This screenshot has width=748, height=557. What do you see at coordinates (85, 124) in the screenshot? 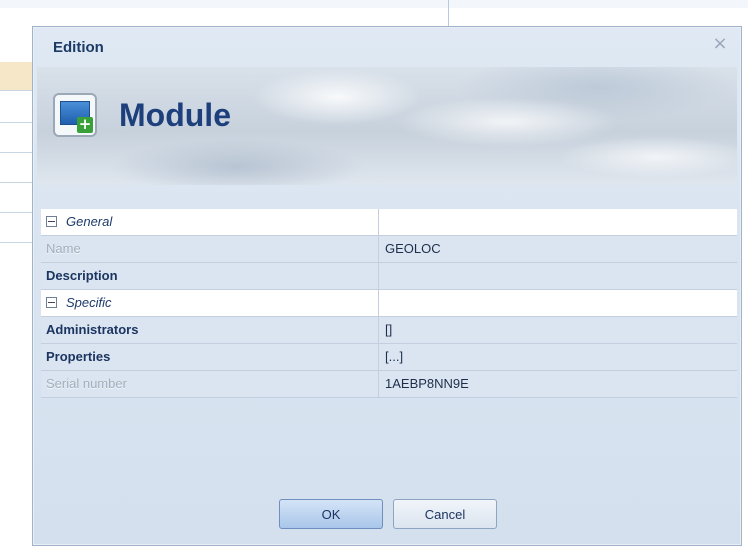
I see `plus-icon: +` at bounding box center [85, 124].